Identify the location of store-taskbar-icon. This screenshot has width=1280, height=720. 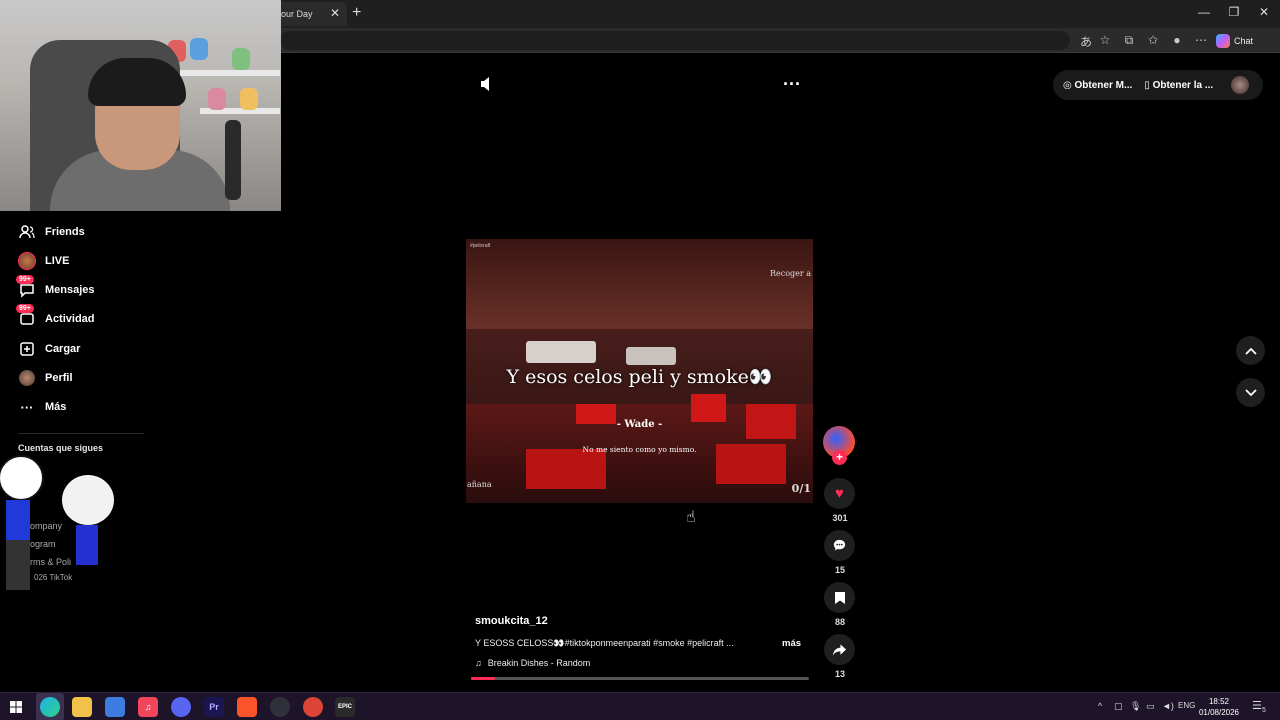
(115, 707).